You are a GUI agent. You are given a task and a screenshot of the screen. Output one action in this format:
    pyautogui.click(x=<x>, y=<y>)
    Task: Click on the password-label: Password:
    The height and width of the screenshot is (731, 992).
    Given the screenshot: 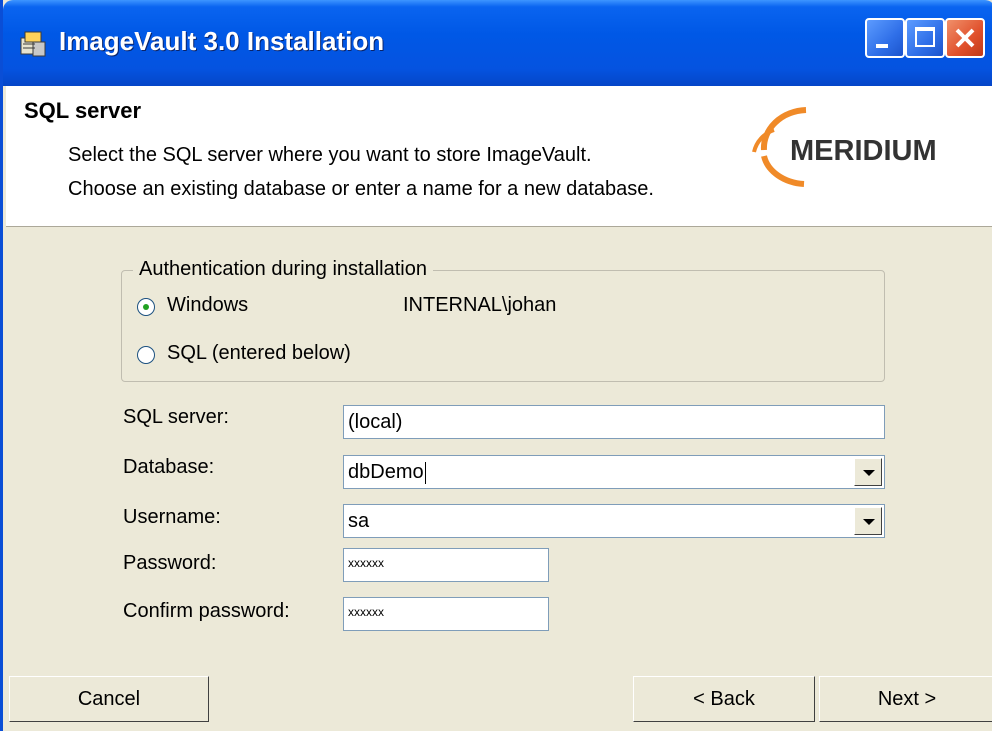 What is the action you would take?
    pyautogui.click(x=170, y=563)
    